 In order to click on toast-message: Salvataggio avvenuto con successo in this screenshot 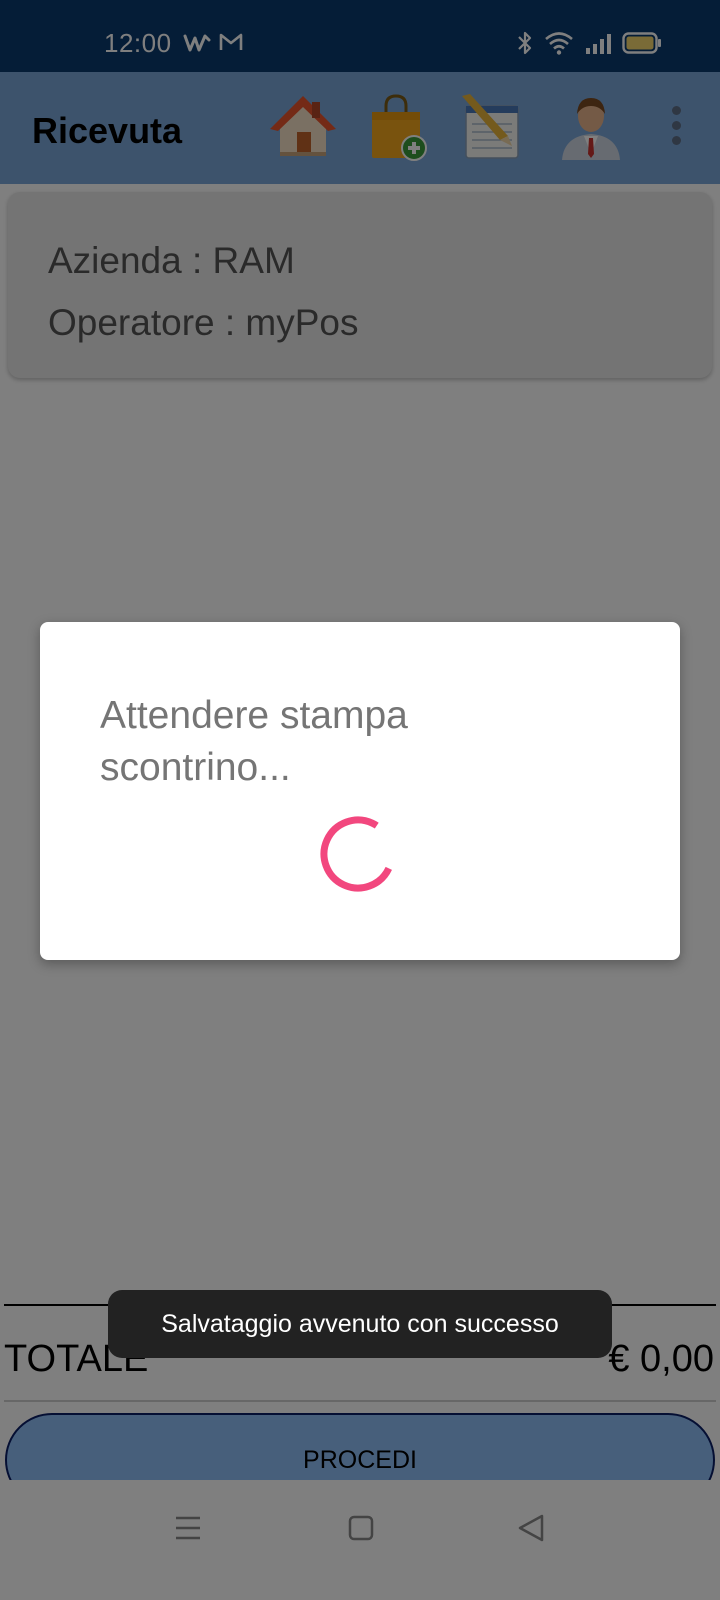, I will do `click(360, 1324)`.